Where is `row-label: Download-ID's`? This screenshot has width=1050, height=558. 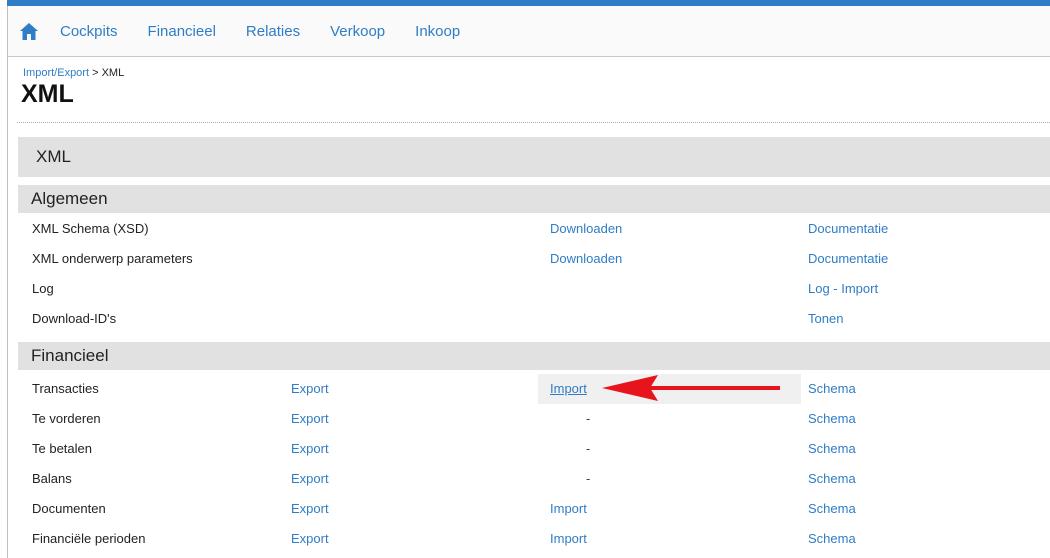 row-label: Download-ID's is located at coordinates (74, 318).